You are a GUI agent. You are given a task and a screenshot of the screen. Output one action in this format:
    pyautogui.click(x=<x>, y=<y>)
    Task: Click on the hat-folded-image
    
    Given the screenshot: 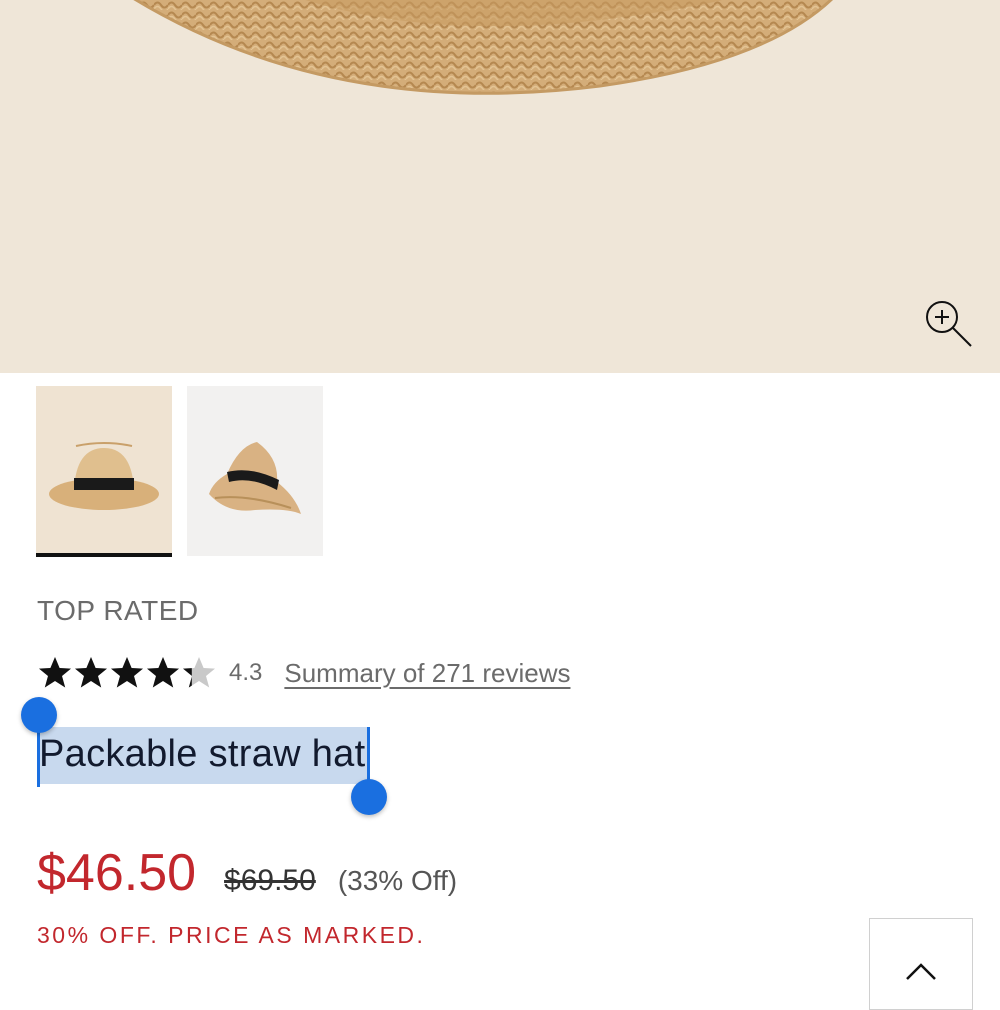 What is the action you would take?
    pyautogui.click(x=255, y=478)
    